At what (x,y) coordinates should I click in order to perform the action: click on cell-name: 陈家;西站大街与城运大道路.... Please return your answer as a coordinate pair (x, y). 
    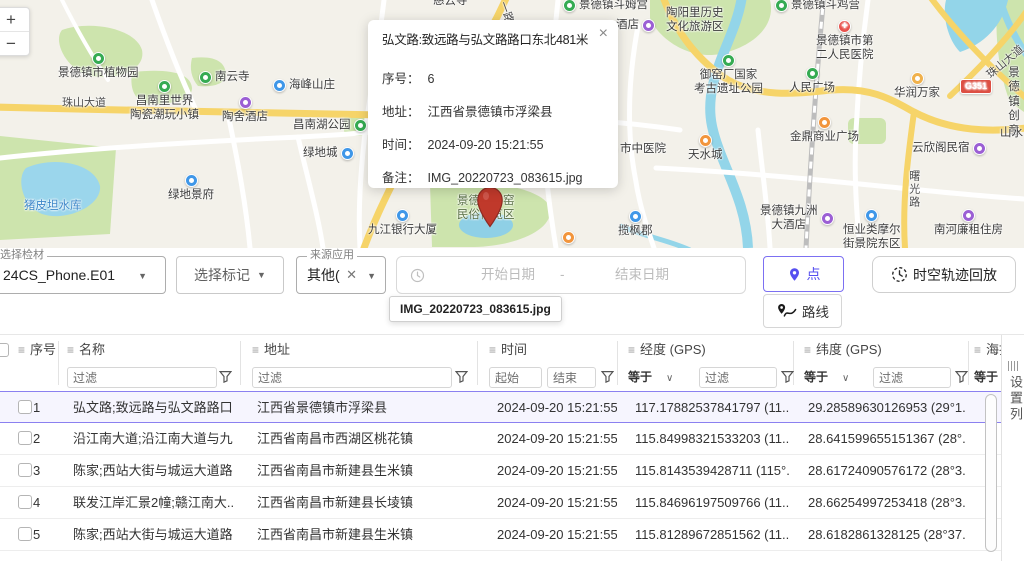
    Looking at the image, I should click on (153, 470).